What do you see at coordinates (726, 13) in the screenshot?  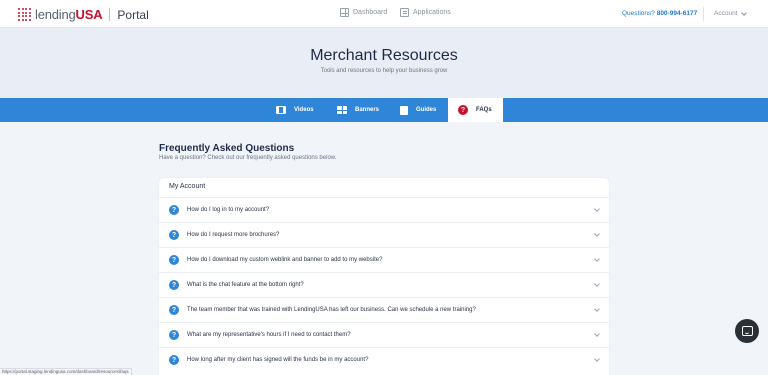 I see `account-label: Account` at bounding box center [726, 13].